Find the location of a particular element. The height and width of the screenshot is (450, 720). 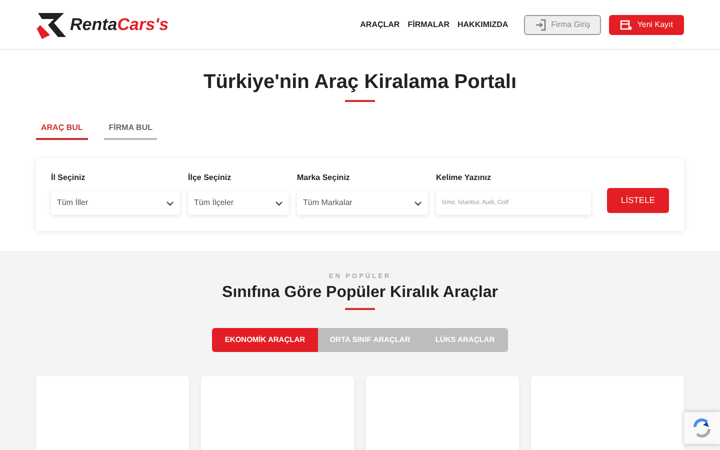

login-button: Firma Giriş is located at coordinates (563, 24).